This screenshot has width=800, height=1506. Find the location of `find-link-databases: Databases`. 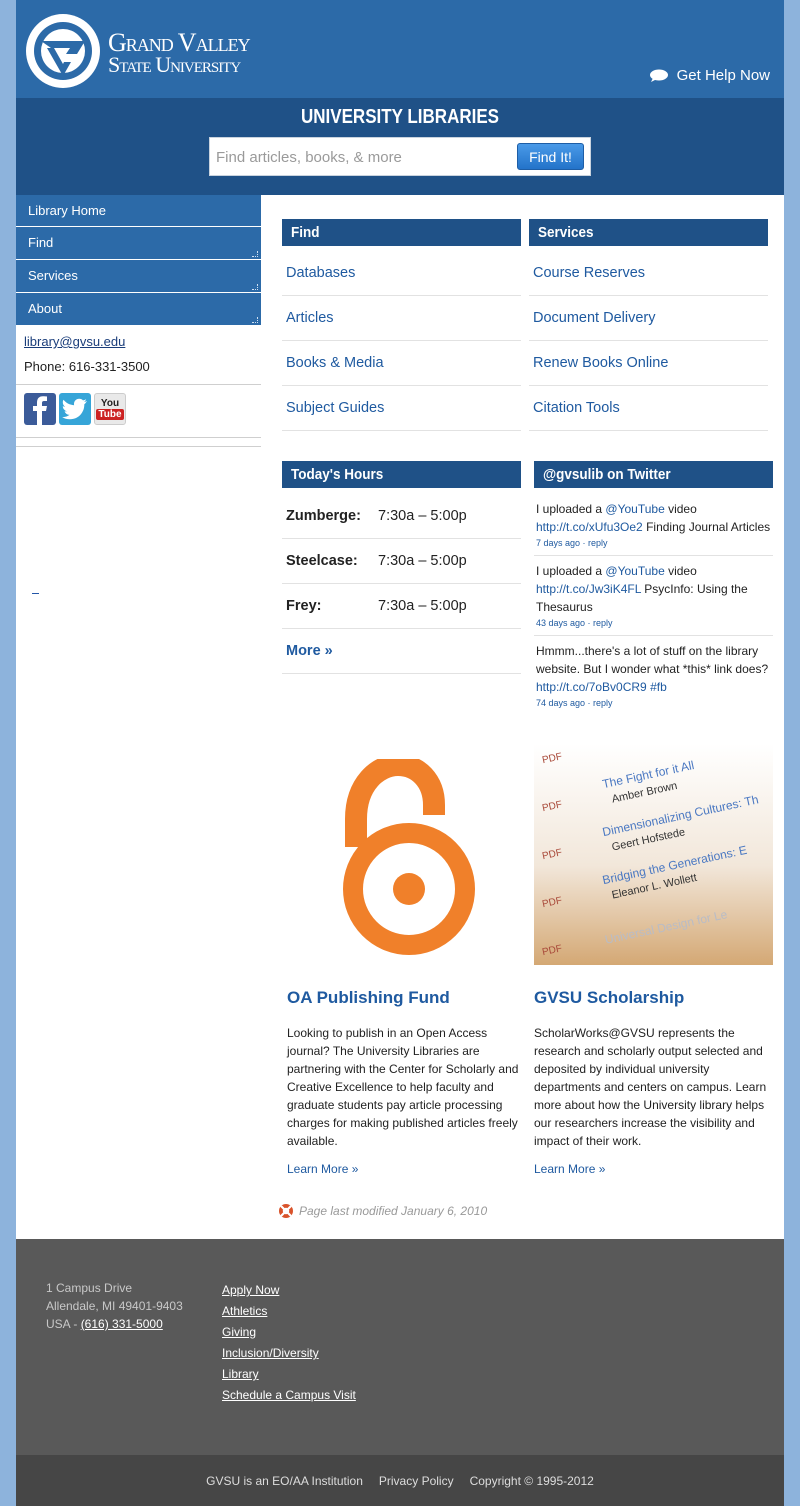

find-link-databases: Databases is located at coordinates (401, 273).